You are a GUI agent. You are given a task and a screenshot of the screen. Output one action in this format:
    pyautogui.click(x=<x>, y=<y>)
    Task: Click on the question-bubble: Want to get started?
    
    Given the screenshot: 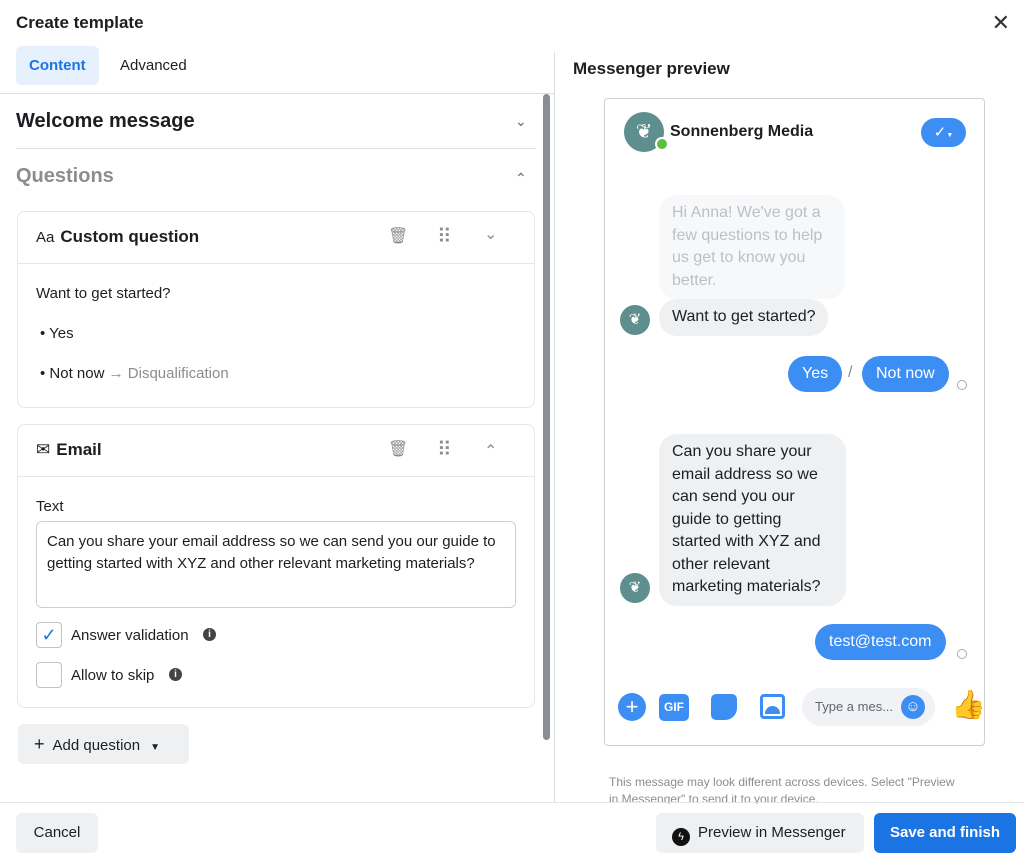 What is the action you would take?
    pyautogui.click(x=744, y=317)
    